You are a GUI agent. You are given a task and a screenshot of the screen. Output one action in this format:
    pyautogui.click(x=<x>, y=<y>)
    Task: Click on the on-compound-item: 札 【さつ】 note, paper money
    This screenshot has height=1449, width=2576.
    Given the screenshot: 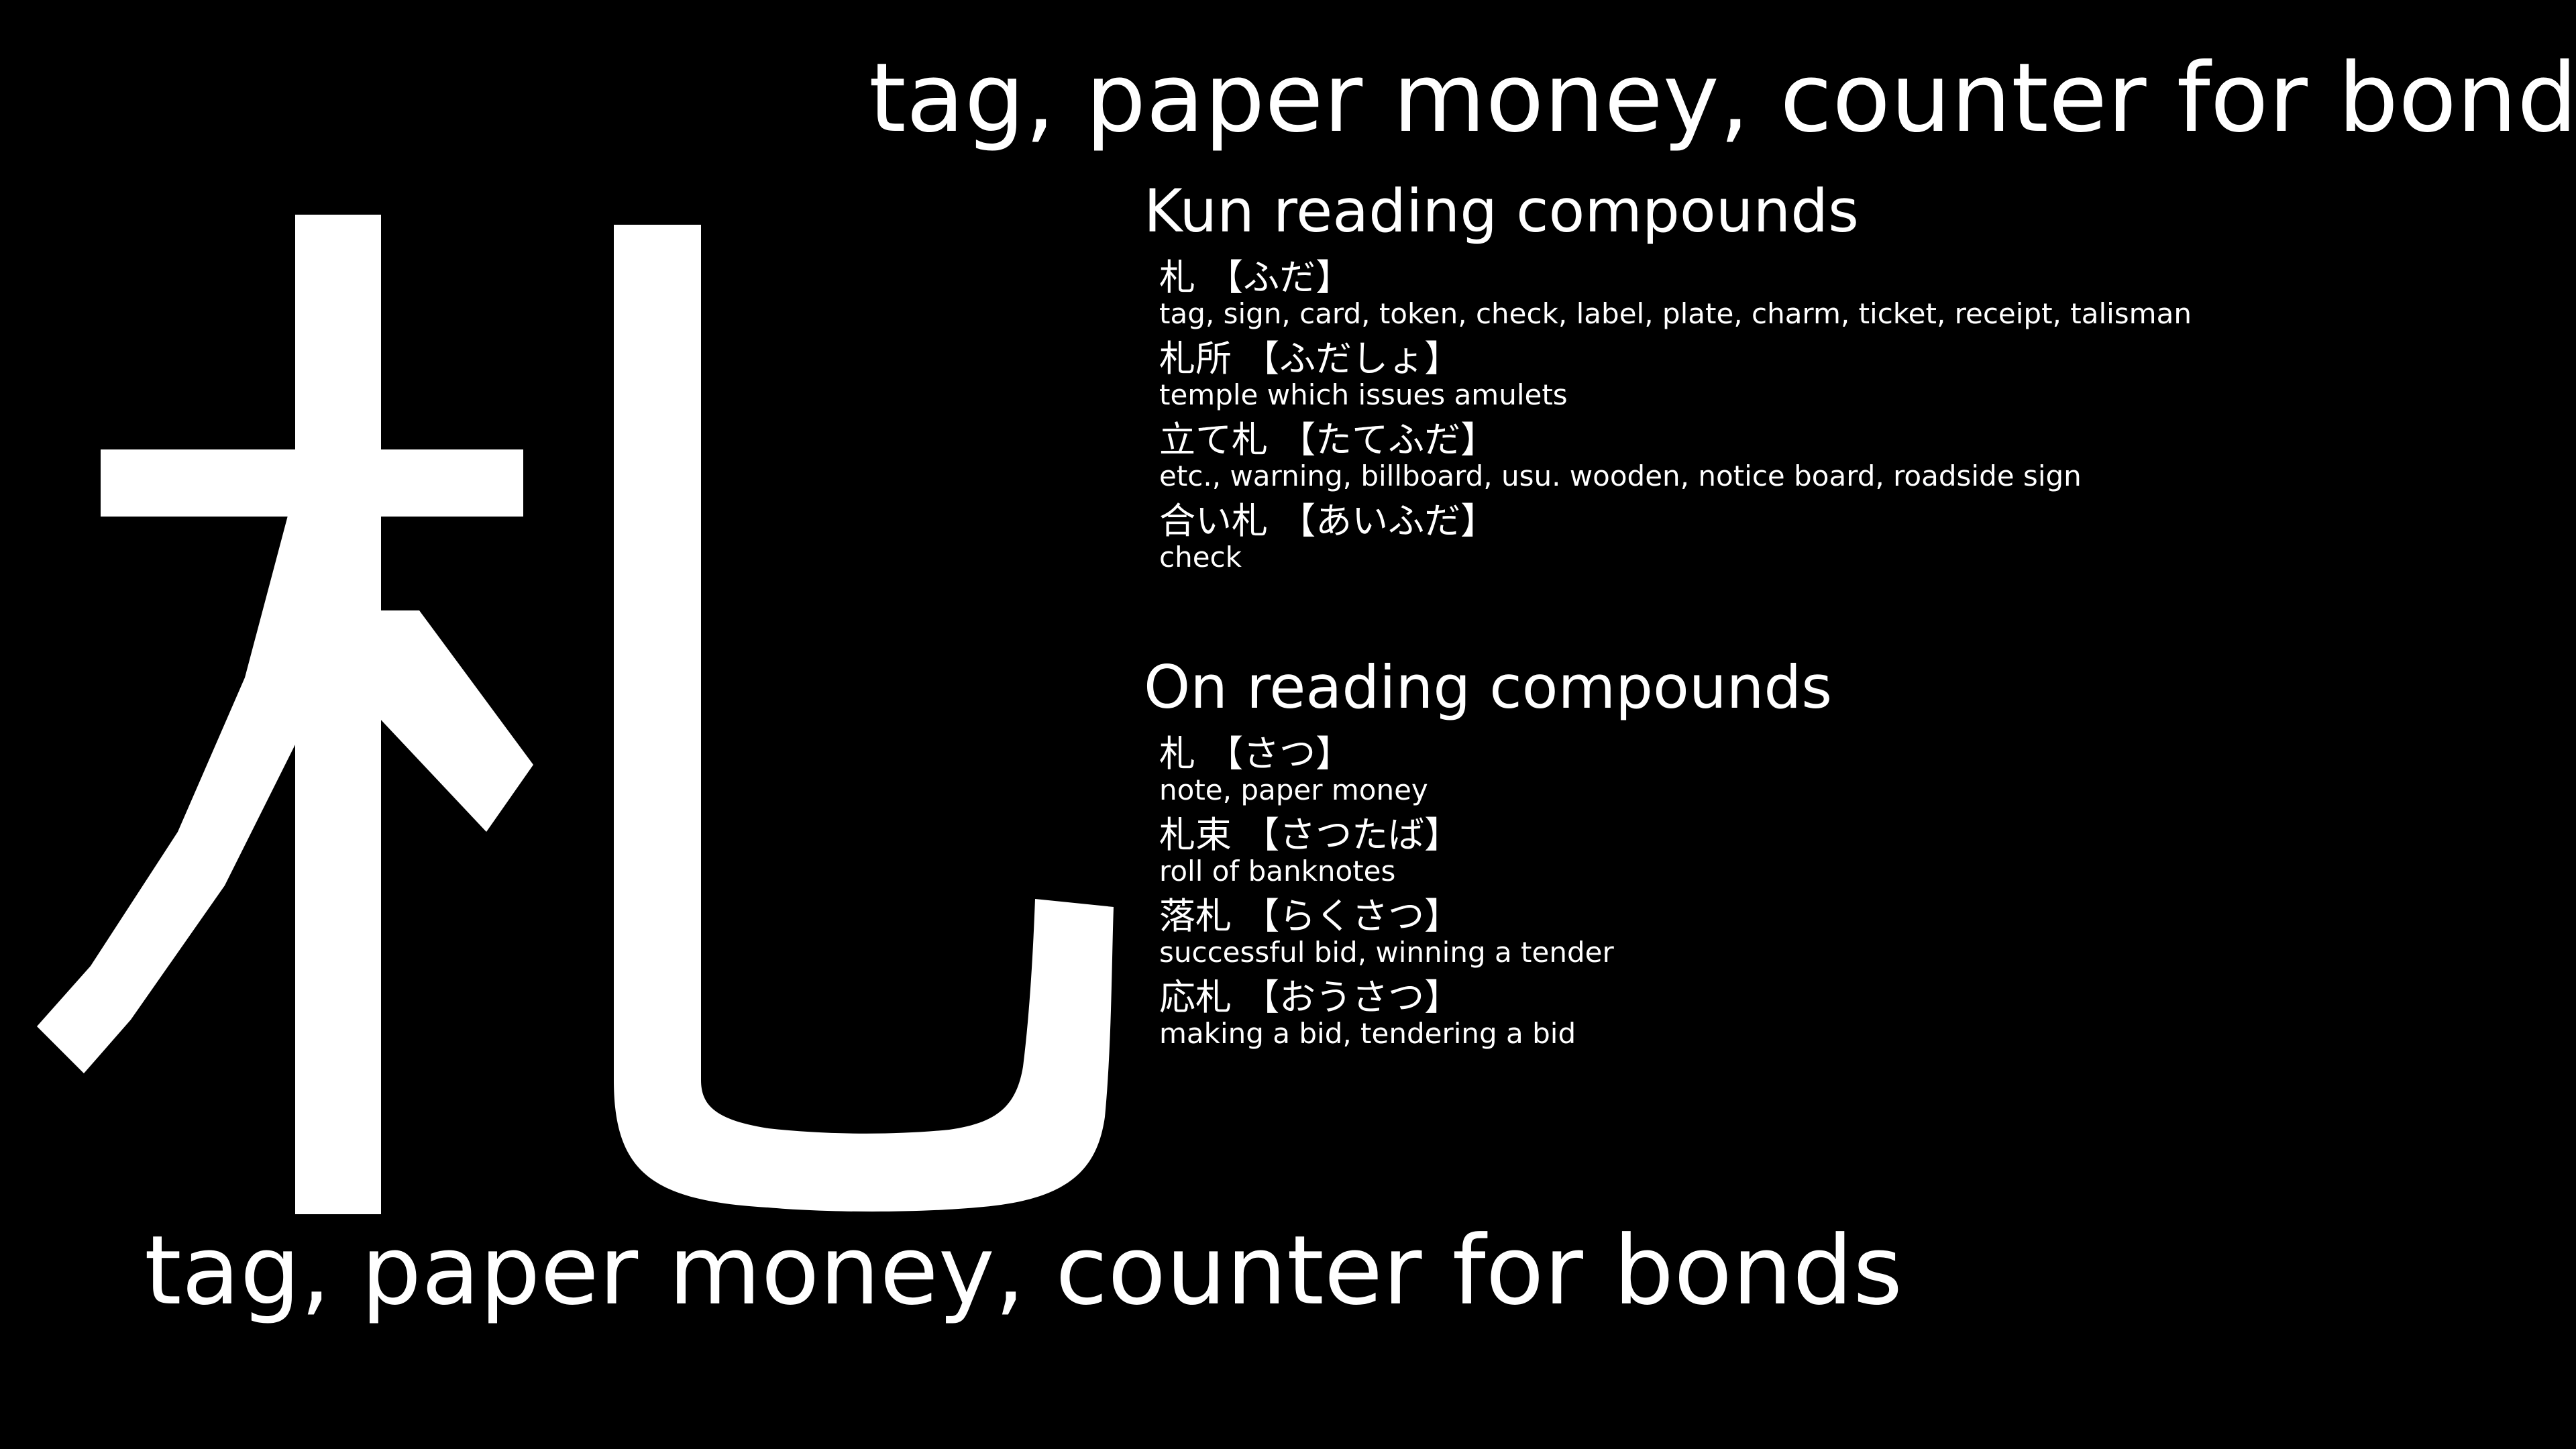 What is the action you would take?
    pyautogui.click(x=1839, y=769)
    